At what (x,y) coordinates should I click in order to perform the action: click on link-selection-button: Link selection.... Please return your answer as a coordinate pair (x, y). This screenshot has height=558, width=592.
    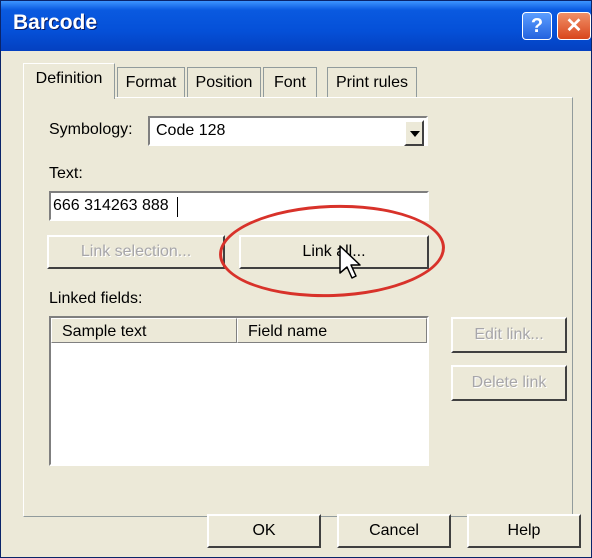
    Looking at the image, I should click on (136, 252).